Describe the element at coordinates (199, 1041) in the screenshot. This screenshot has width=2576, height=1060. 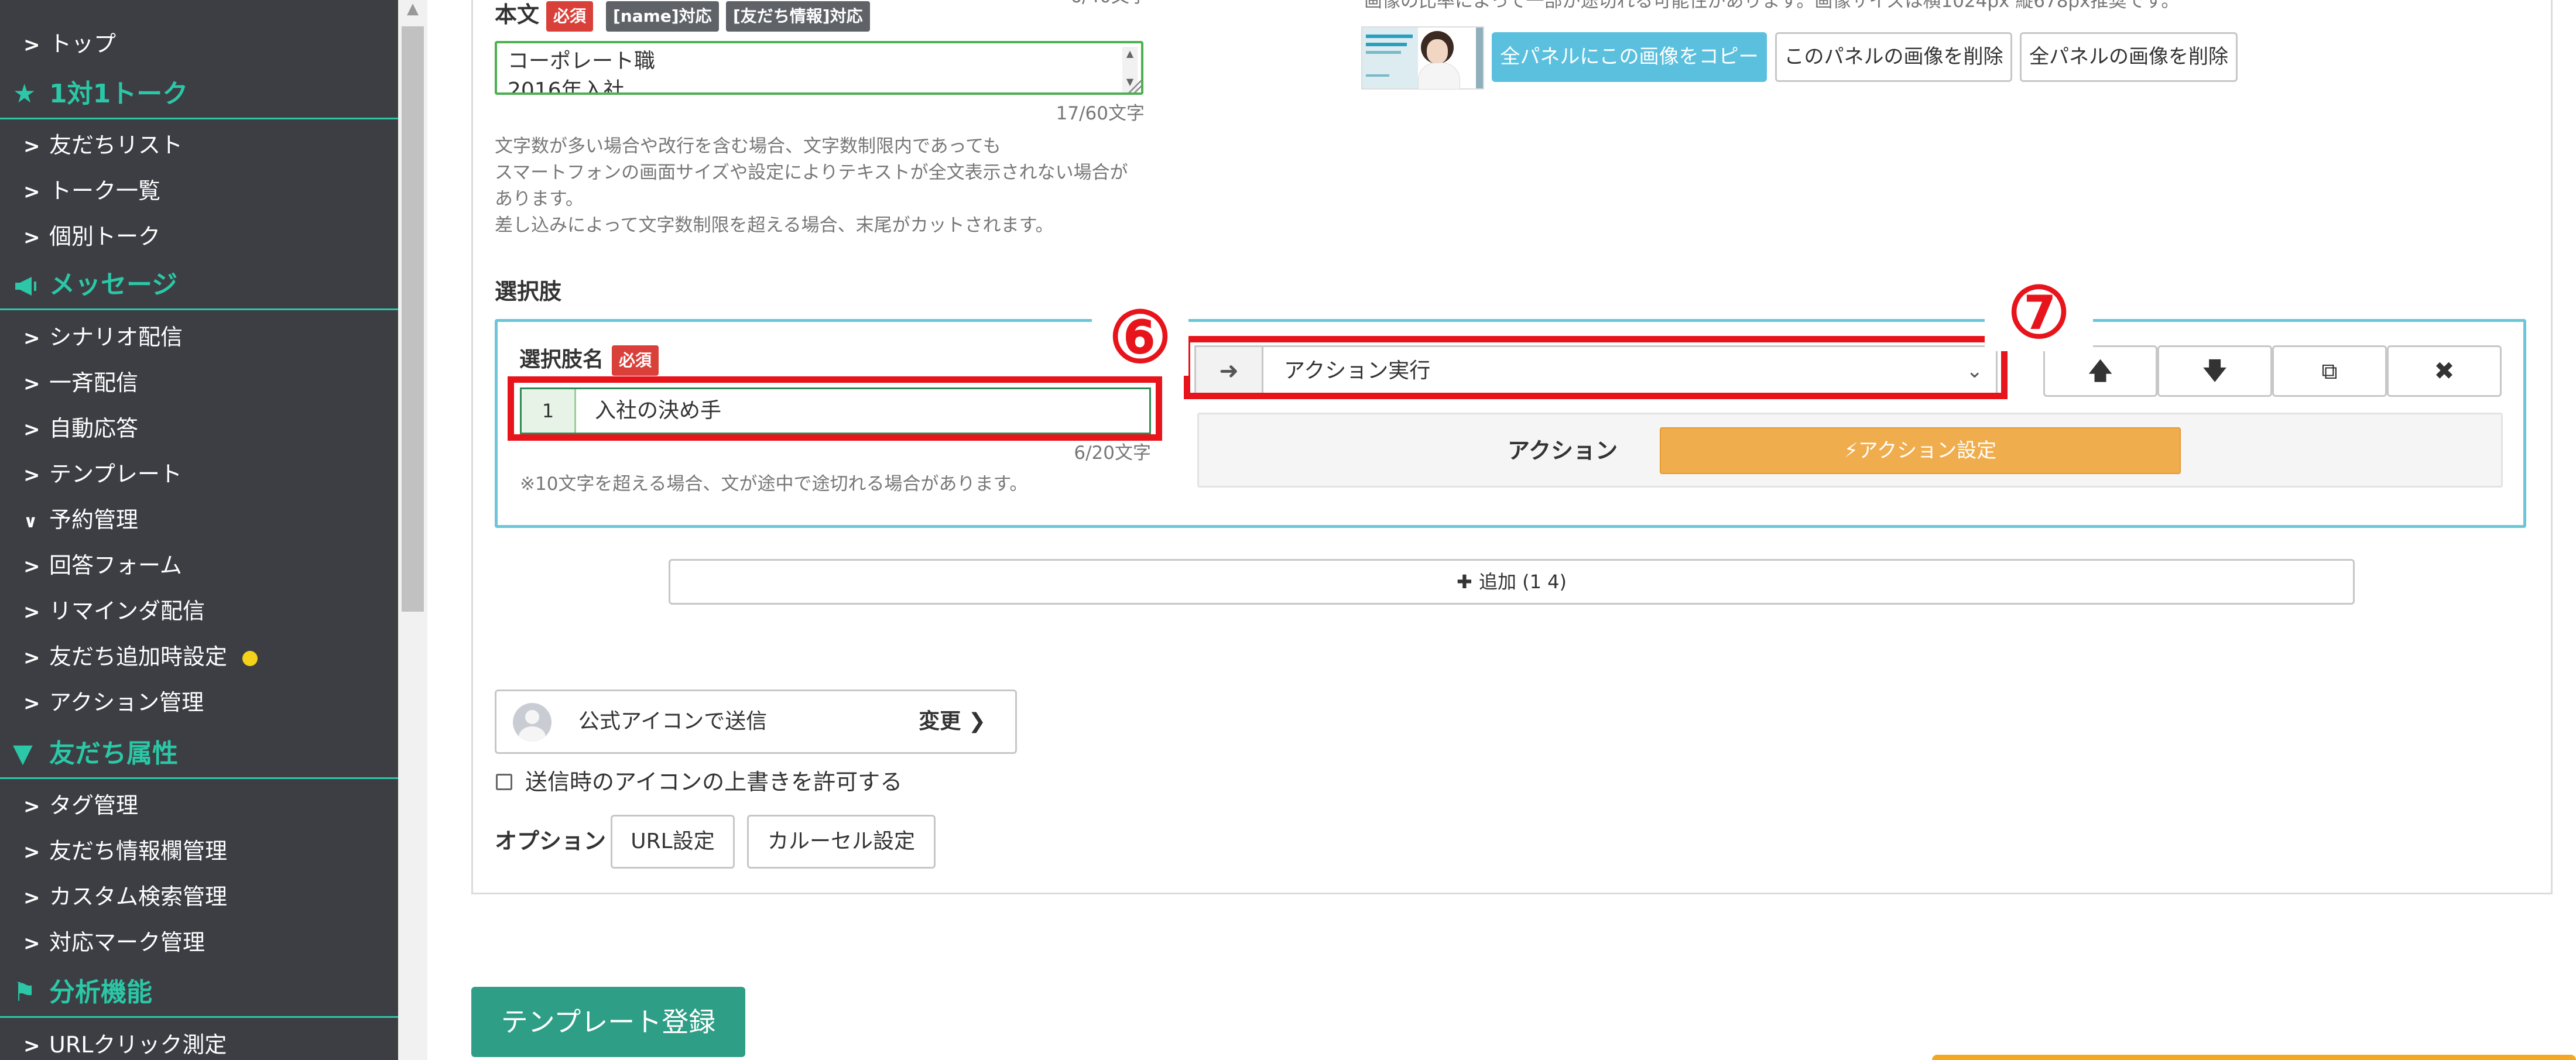
I see `sidebar-item-url-click: > URLクリック測定` at that location.